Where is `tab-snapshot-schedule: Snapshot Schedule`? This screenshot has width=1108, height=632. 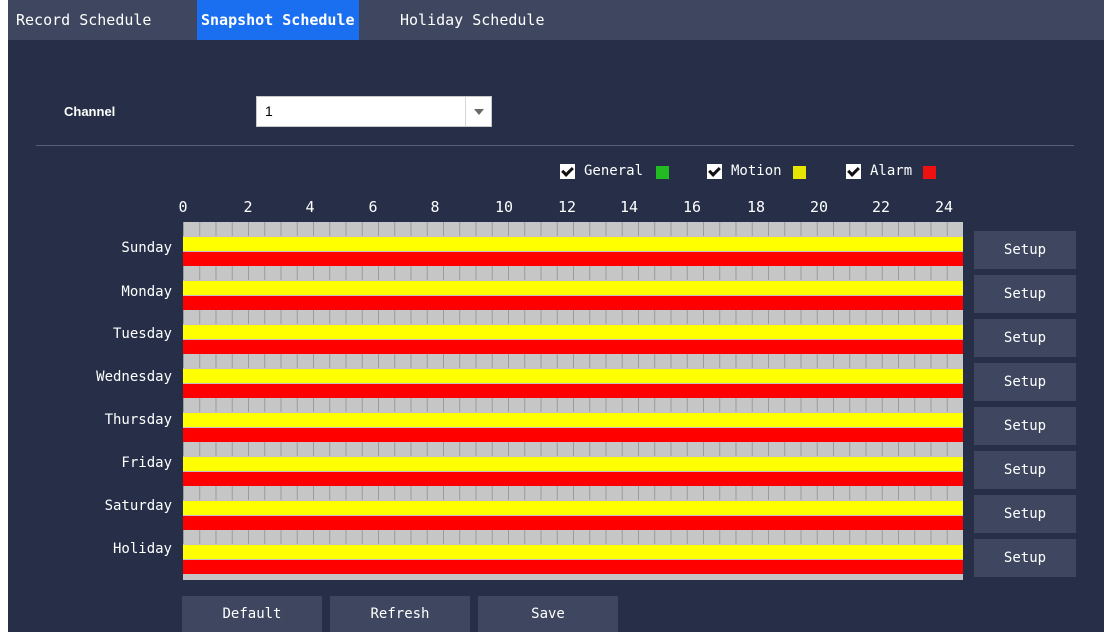
tab-snapshot-schedule: Snapshot Schedule is located at coordinates (278, 20).